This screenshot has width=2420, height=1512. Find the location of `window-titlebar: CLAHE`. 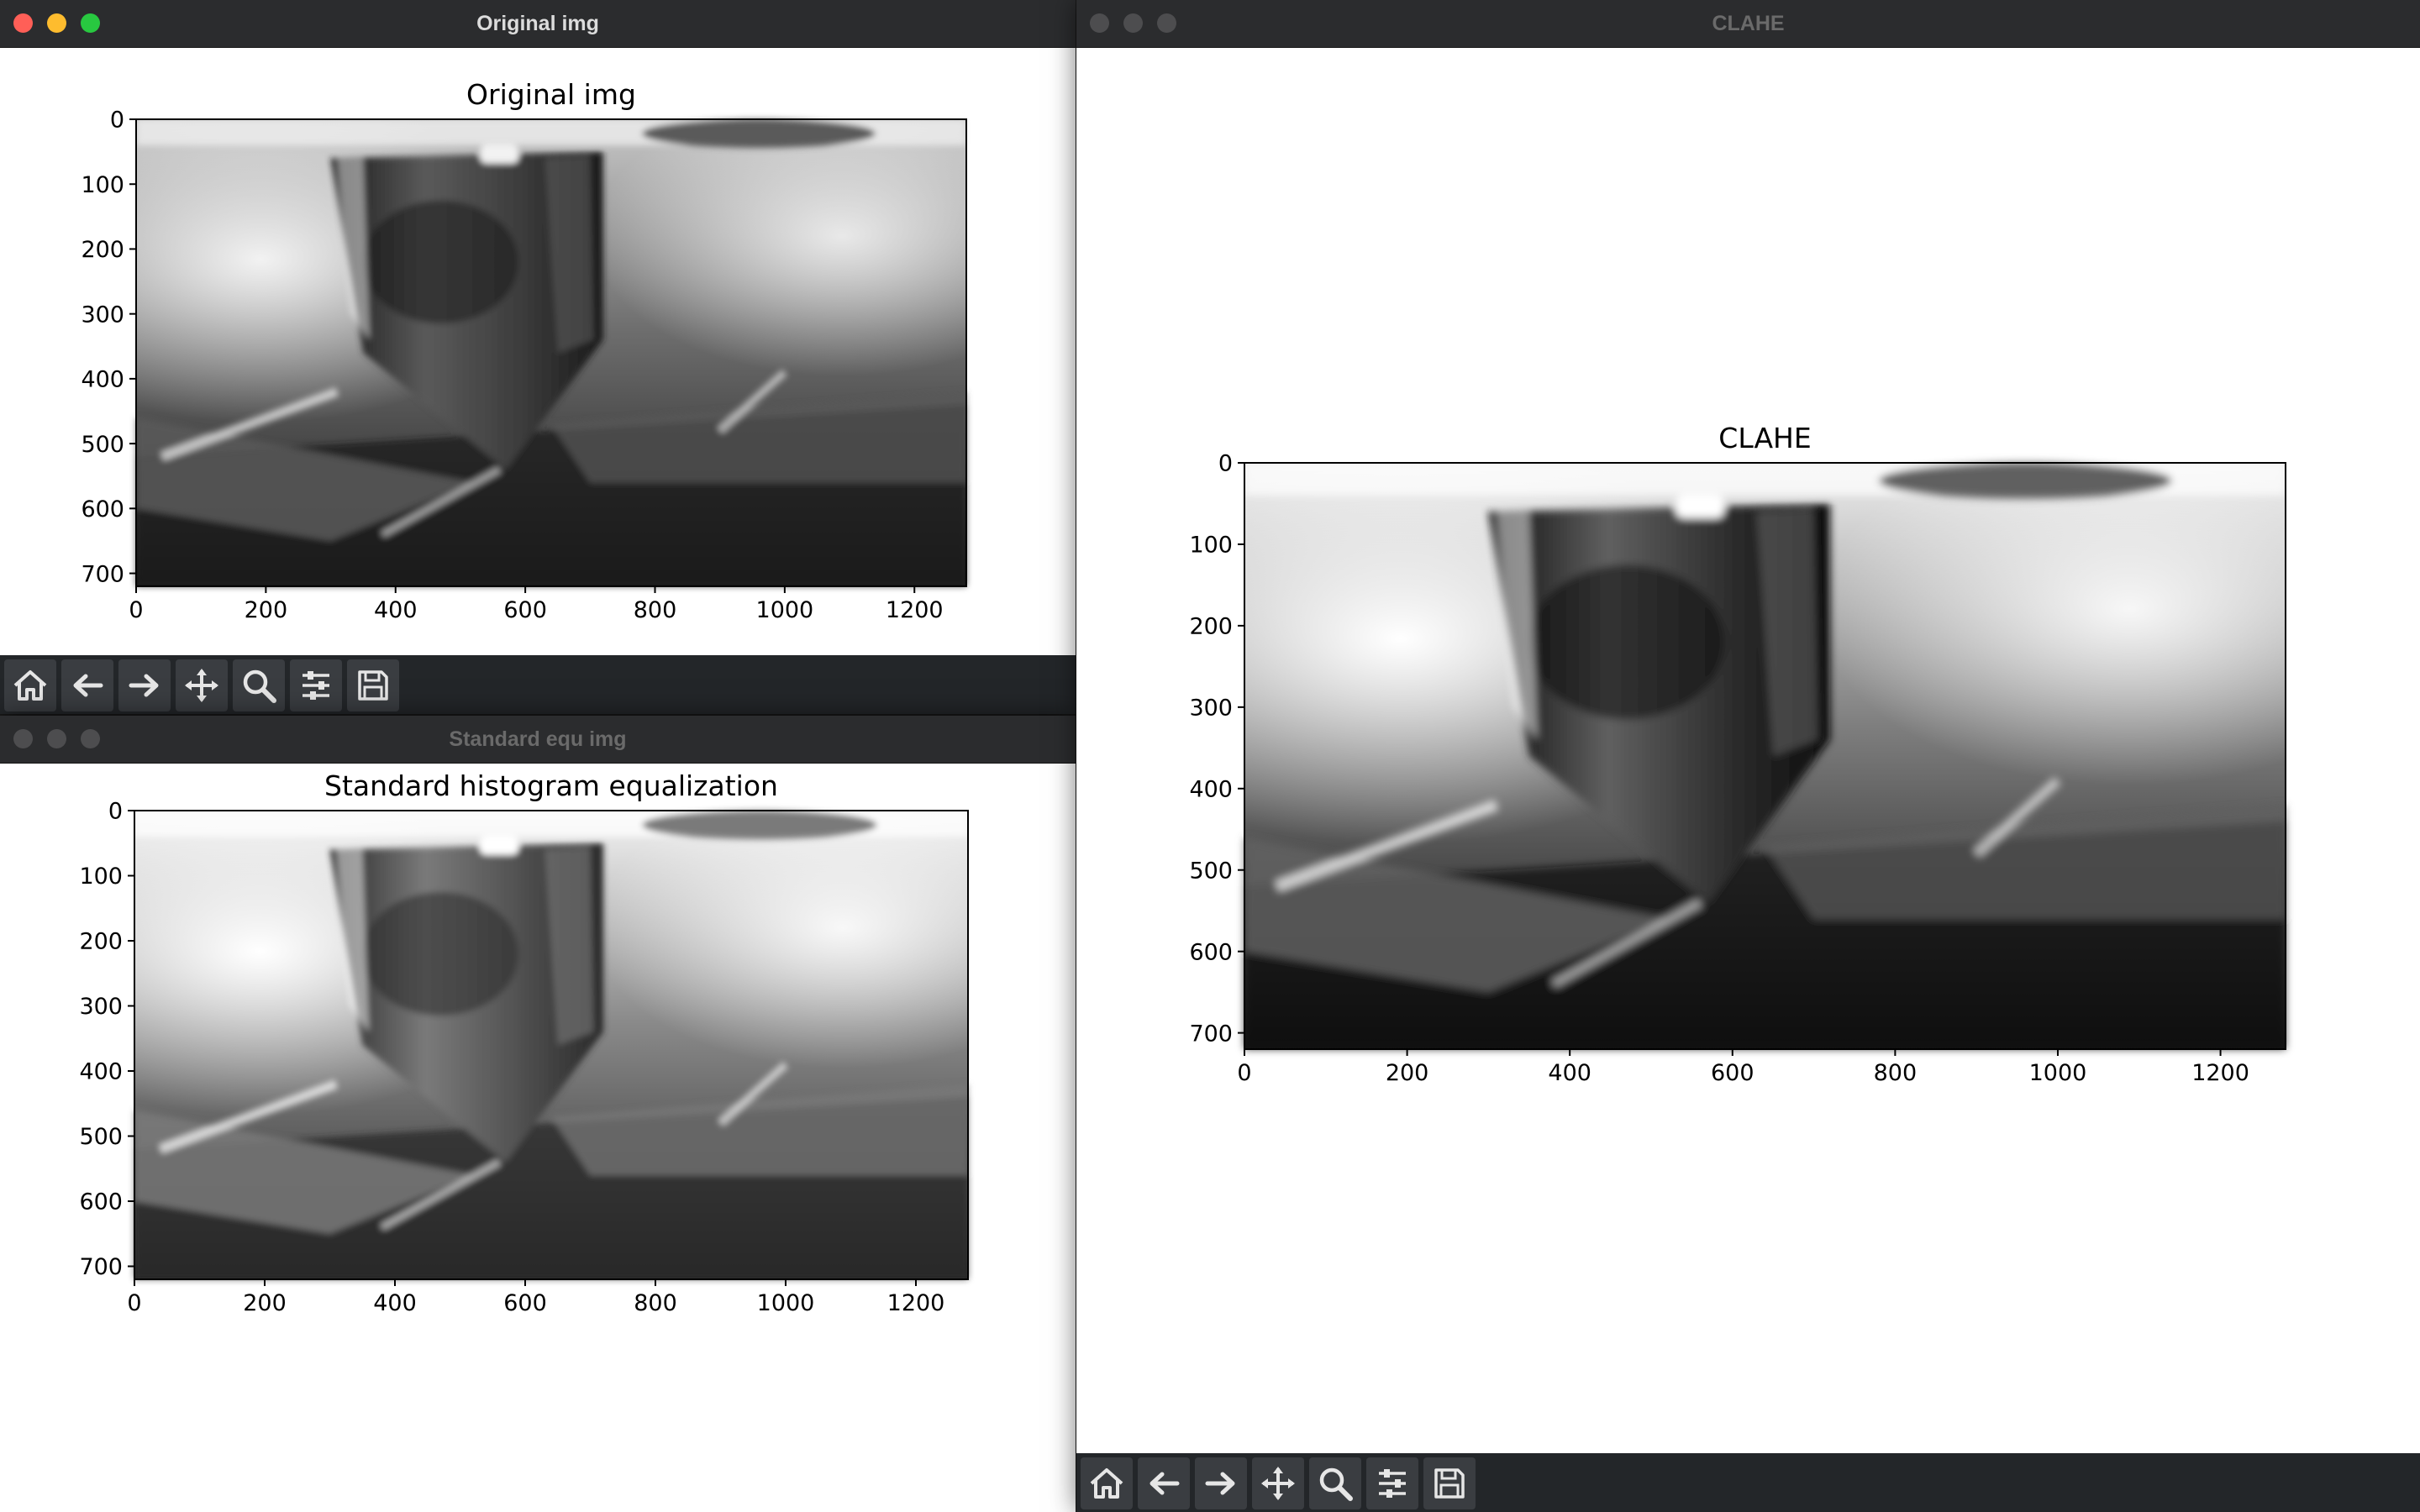

window-titlebar: CLAHE is located at coordinates (1748, 24).